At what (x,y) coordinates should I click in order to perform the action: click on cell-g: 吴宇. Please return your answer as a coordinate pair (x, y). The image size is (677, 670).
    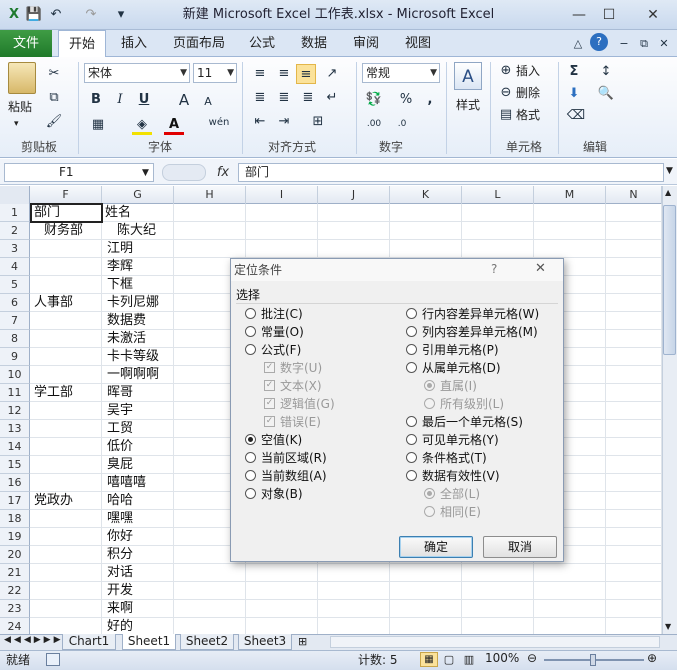
    Looking at the image, I should click on (120, 411).